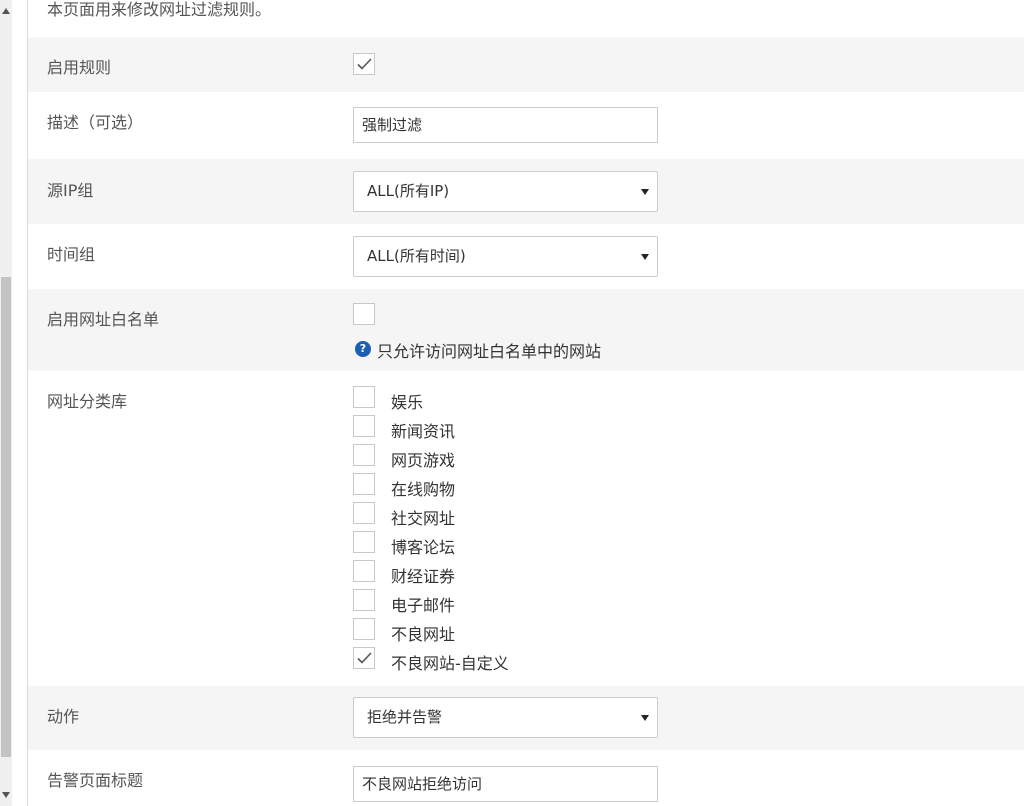  Describe the element at coordinates (6, 795) in the screenshot. I see `scroll-down-arrow-icon` at that location.